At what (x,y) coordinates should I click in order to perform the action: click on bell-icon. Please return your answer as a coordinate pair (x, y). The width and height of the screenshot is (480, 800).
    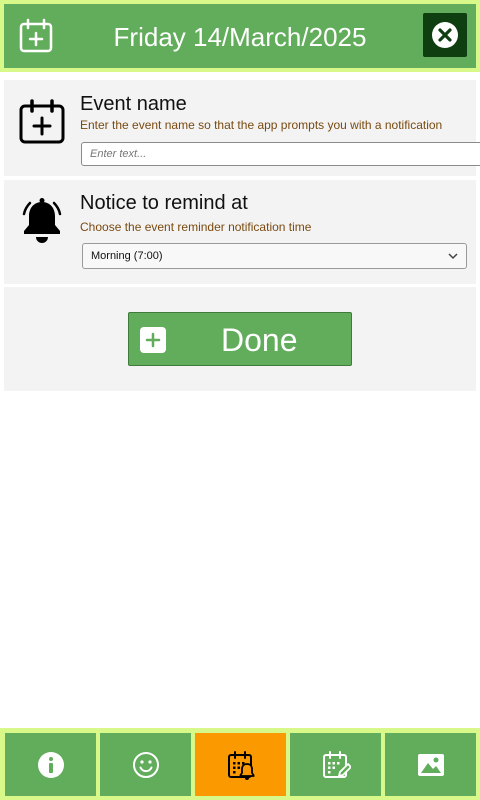
    Looking at the image, I should click on (42, 220).